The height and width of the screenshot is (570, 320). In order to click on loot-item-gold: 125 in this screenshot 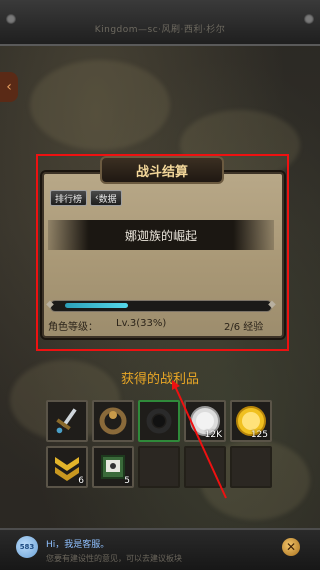, I will do `click(251, 421)`.